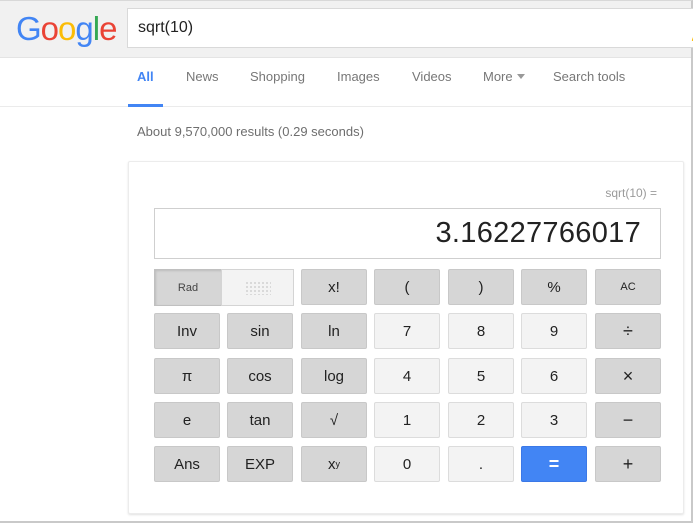 The width and height of the screenshot is (693, 523). Describe the element at coordinates (481, 331) in the screenshot. I see `digit-8-button: 8` at that location.